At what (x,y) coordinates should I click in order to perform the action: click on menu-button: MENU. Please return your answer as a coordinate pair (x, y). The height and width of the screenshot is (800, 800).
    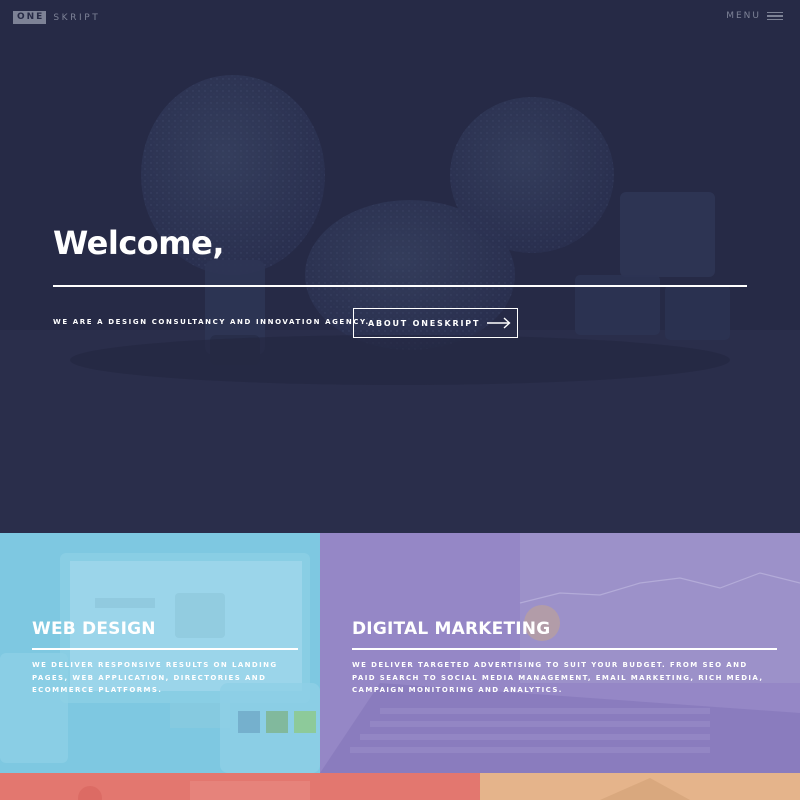
    Looking at the image, I should click on (754, 16).